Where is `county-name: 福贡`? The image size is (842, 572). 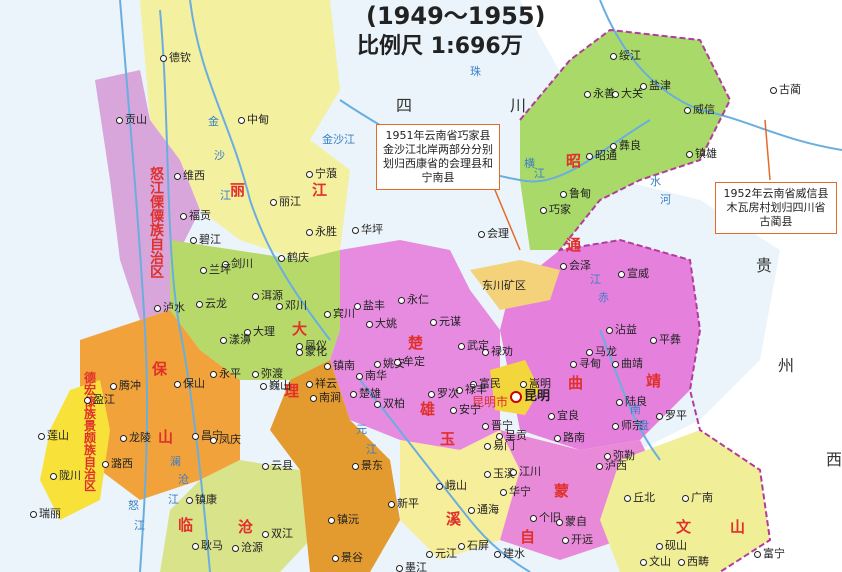 county-name: 福贡 is located at coordinates (200, 215).